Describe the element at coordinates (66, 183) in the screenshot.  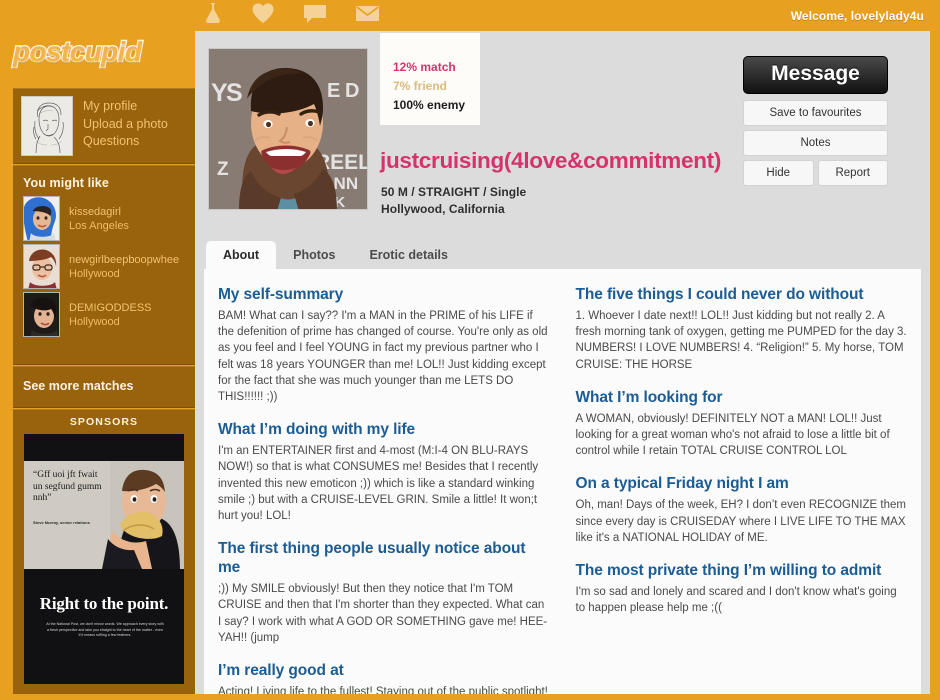
I see `matches-heading: You might like` at that location.